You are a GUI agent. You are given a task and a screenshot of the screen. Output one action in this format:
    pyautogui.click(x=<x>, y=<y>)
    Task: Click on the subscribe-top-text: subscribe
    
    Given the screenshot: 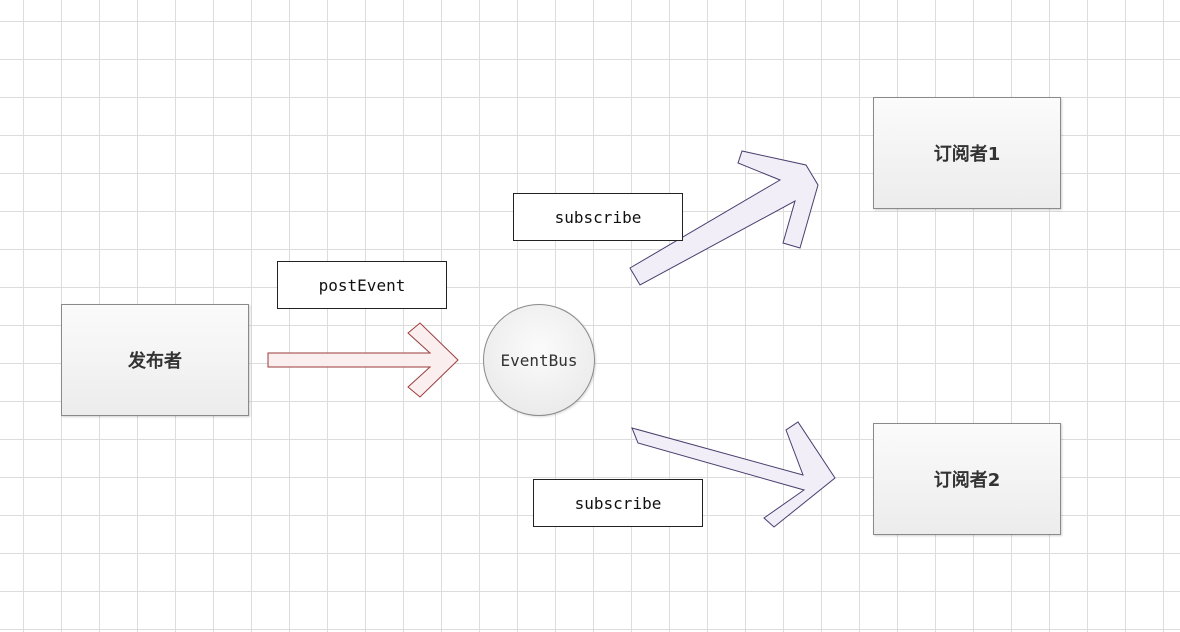 What is the action you would take?
    pyautogui.click(x=598, y=217)
    